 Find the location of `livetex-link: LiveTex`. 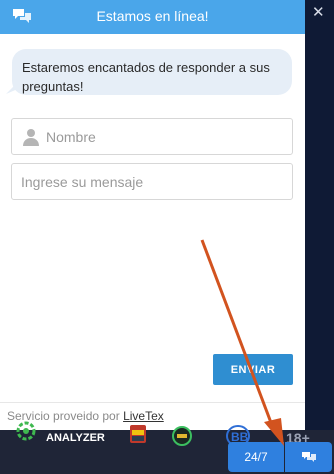

livetex-link: LiveTex is located at coordinates (143, 416).